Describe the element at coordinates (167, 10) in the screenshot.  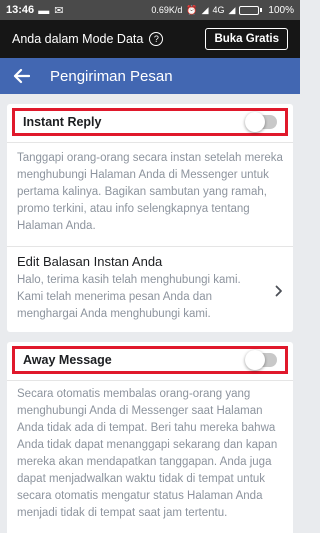
I see `network-speed: 0.69K/d` at that location.